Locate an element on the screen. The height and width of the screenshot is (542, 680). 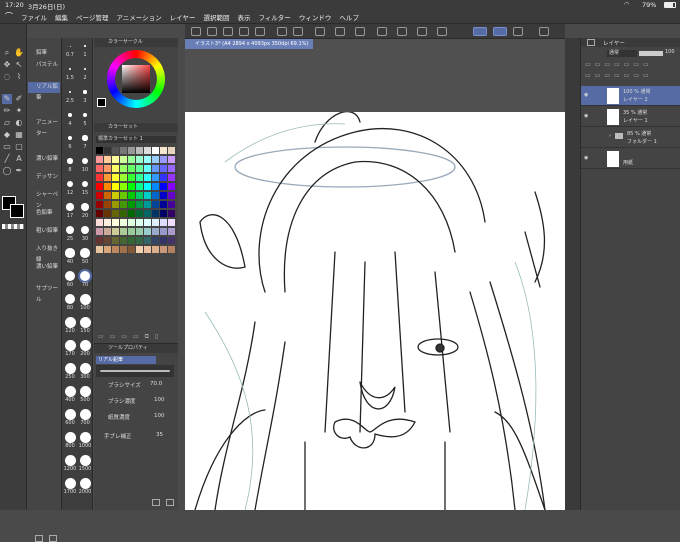
hand-icon: ✋ is located at coordinates (19, 53).